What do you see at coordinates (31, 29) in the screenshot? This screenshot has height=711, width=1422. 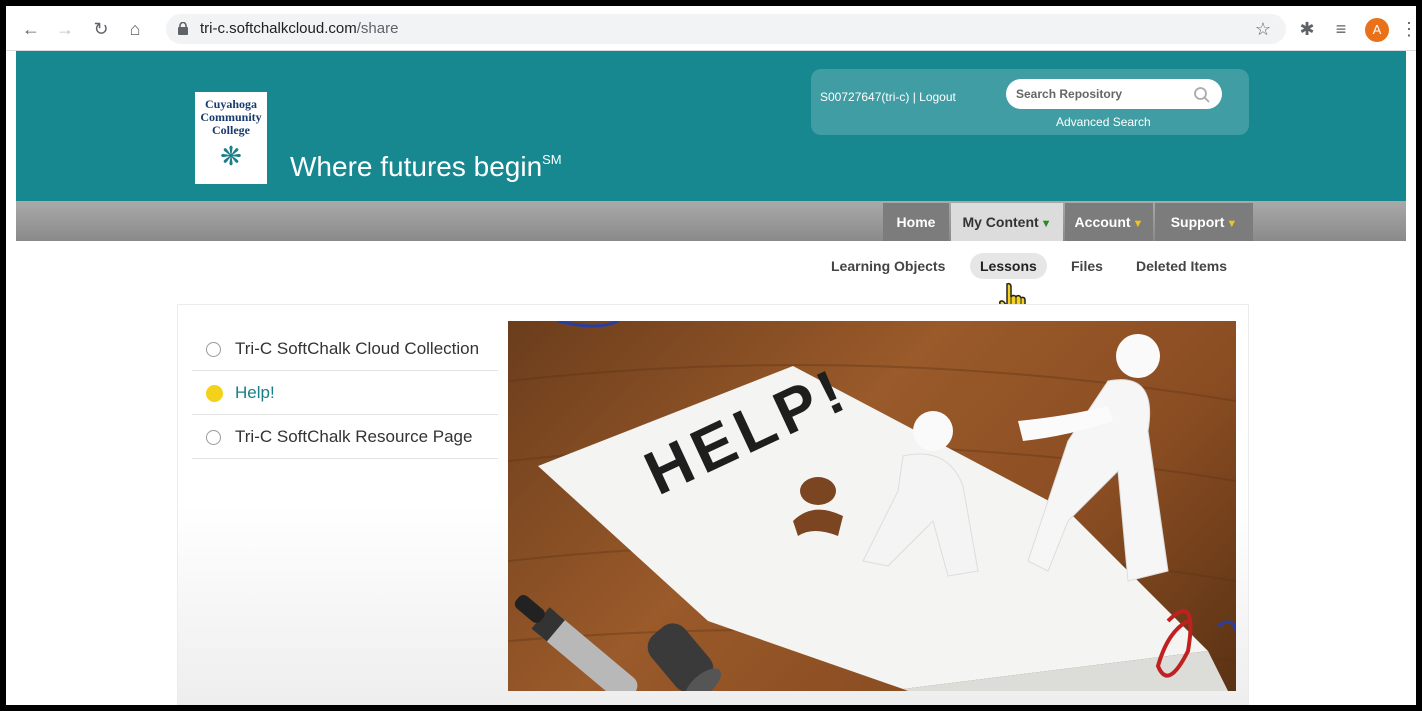 I see `back-icon: ←` at bounding box center [31, 29].